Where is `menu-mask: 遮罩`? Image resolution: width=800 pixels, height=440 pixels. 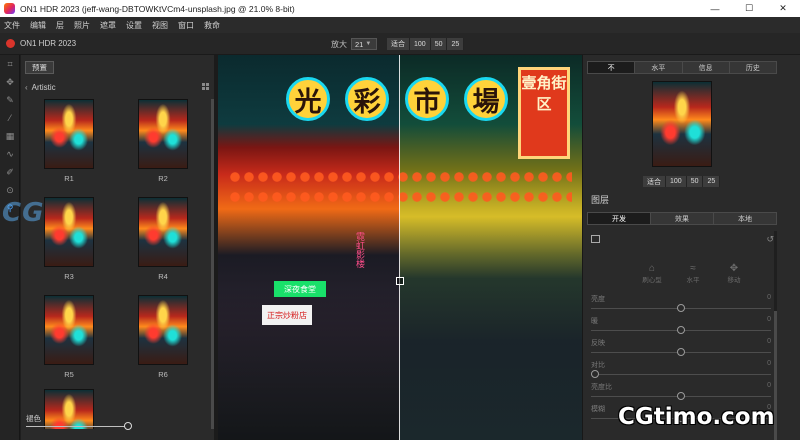
menu-mask: 遮罩 is located at coordinates (108, 25).